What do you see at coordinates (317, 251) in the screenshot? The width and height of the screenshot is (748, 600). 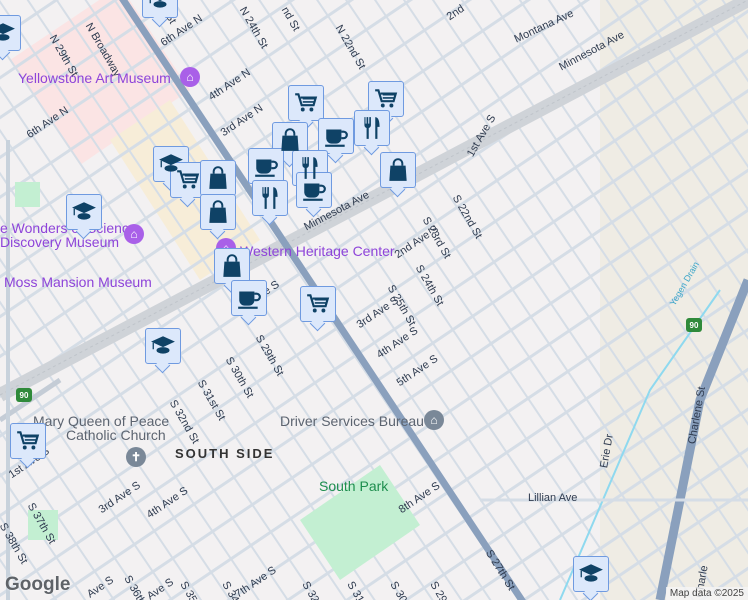 I see `poi-western-heritage-center: Western Heritage Center` at bounding box center [317, 251].